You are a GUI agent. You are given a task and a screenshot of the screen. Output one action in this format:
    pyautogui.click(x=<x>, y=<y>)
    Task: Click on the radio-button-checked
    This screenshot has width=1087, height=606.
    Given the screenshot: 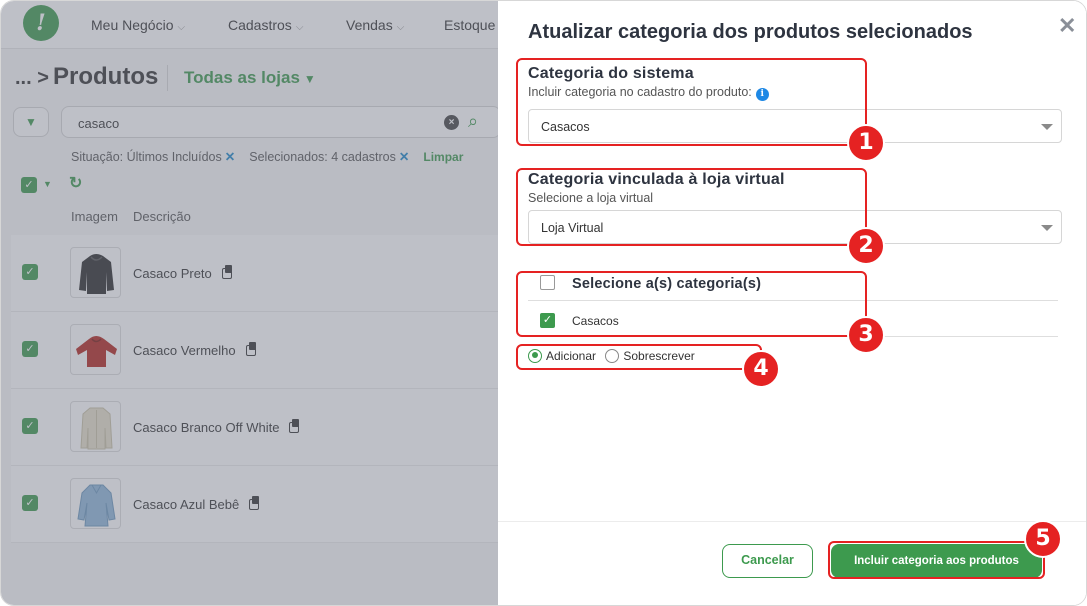 What is the action you would take?
    pyautogui.click(x=535, y=355)
    